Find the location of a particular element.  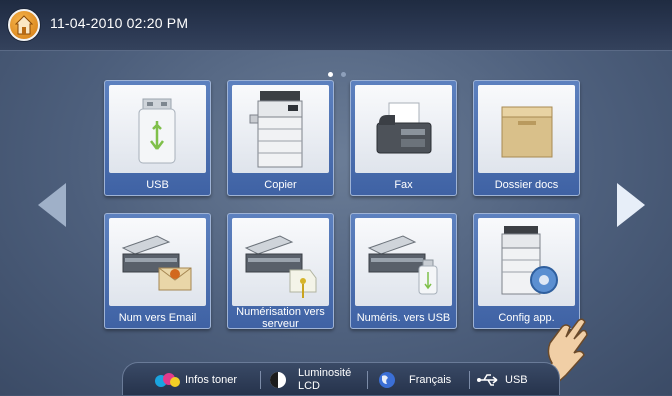

tile-scan-to-usb: Numéris. vers USB is located at coordinates (403, 271).